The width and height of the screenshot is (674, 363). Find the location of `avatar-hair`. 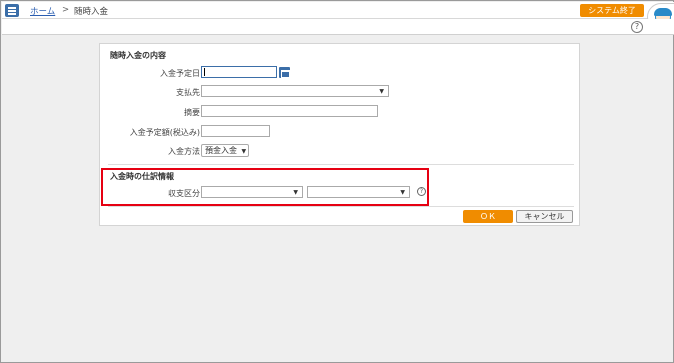

avatar-hair is located at coordinates (663, 12).